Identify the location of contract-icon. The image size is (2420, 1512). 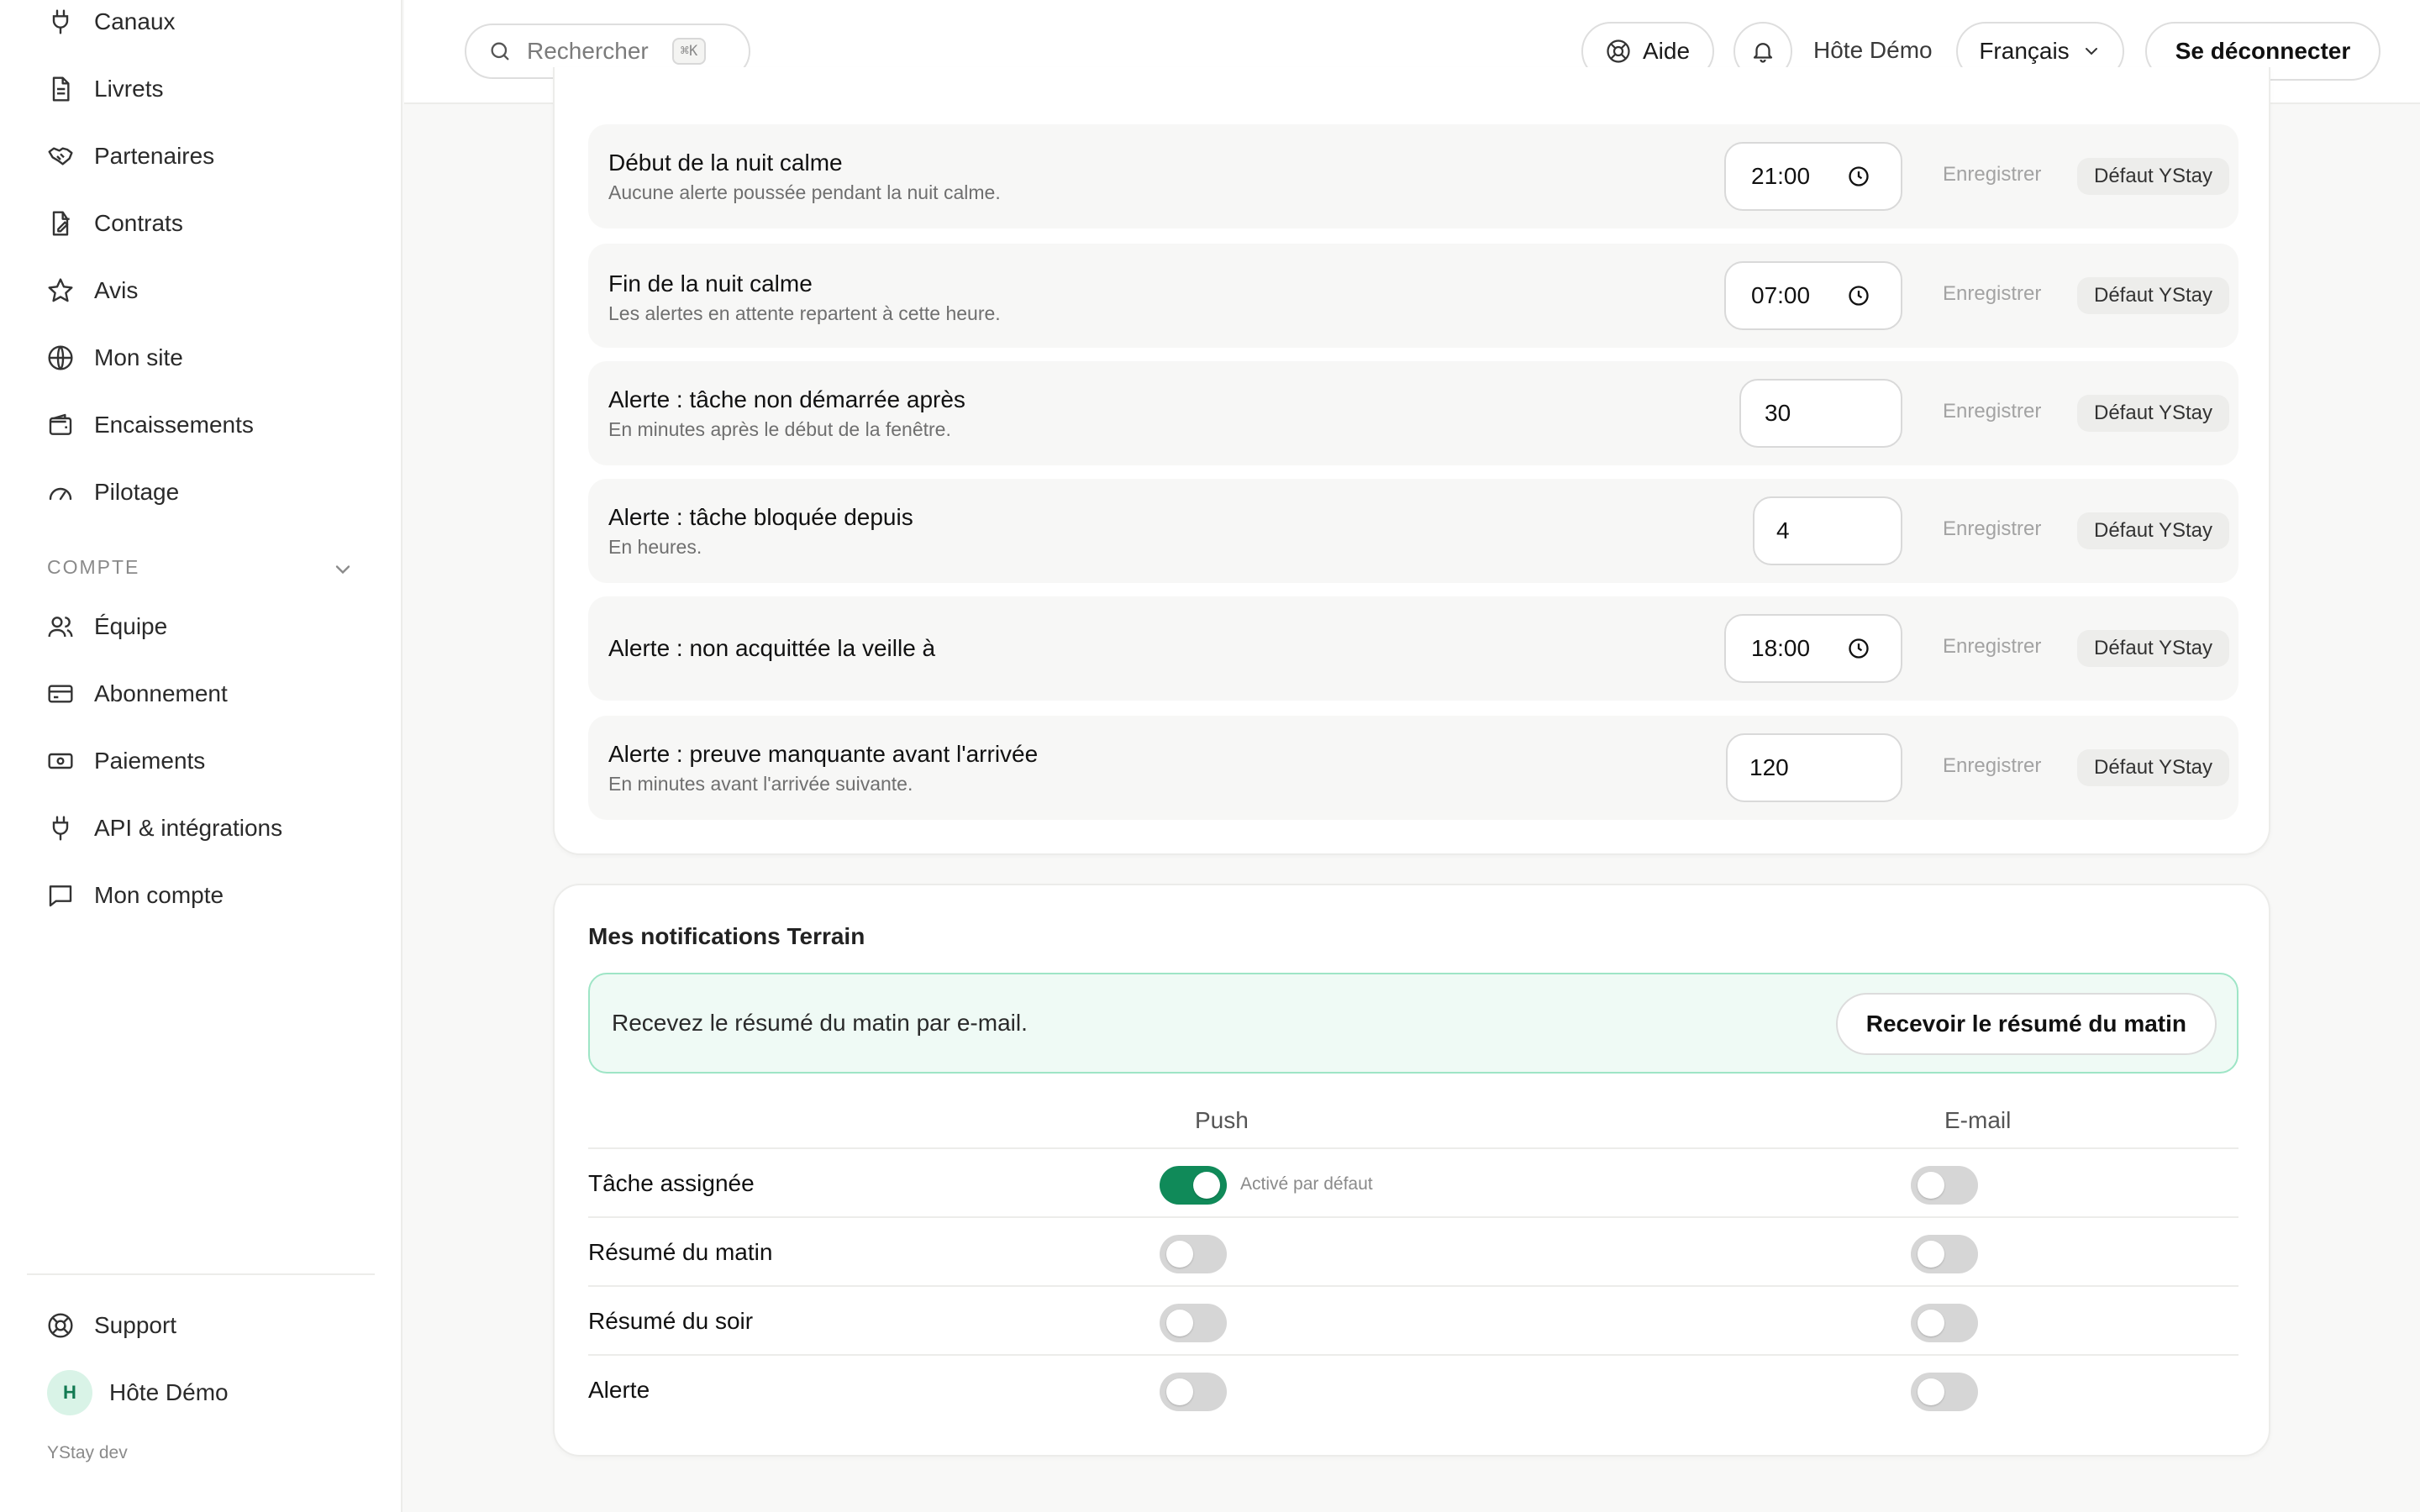
(61, 223).